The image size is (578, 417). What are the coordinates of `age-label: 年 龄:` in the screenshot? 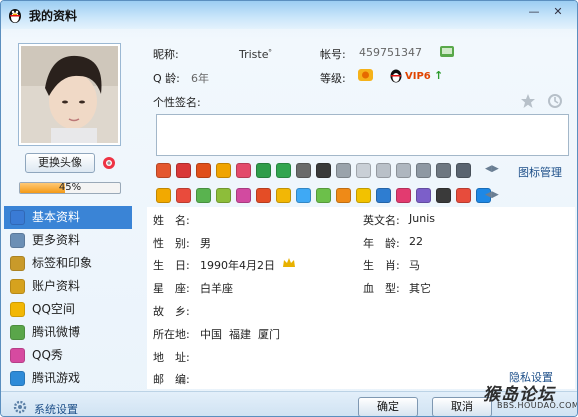 It's located at (381, 243).